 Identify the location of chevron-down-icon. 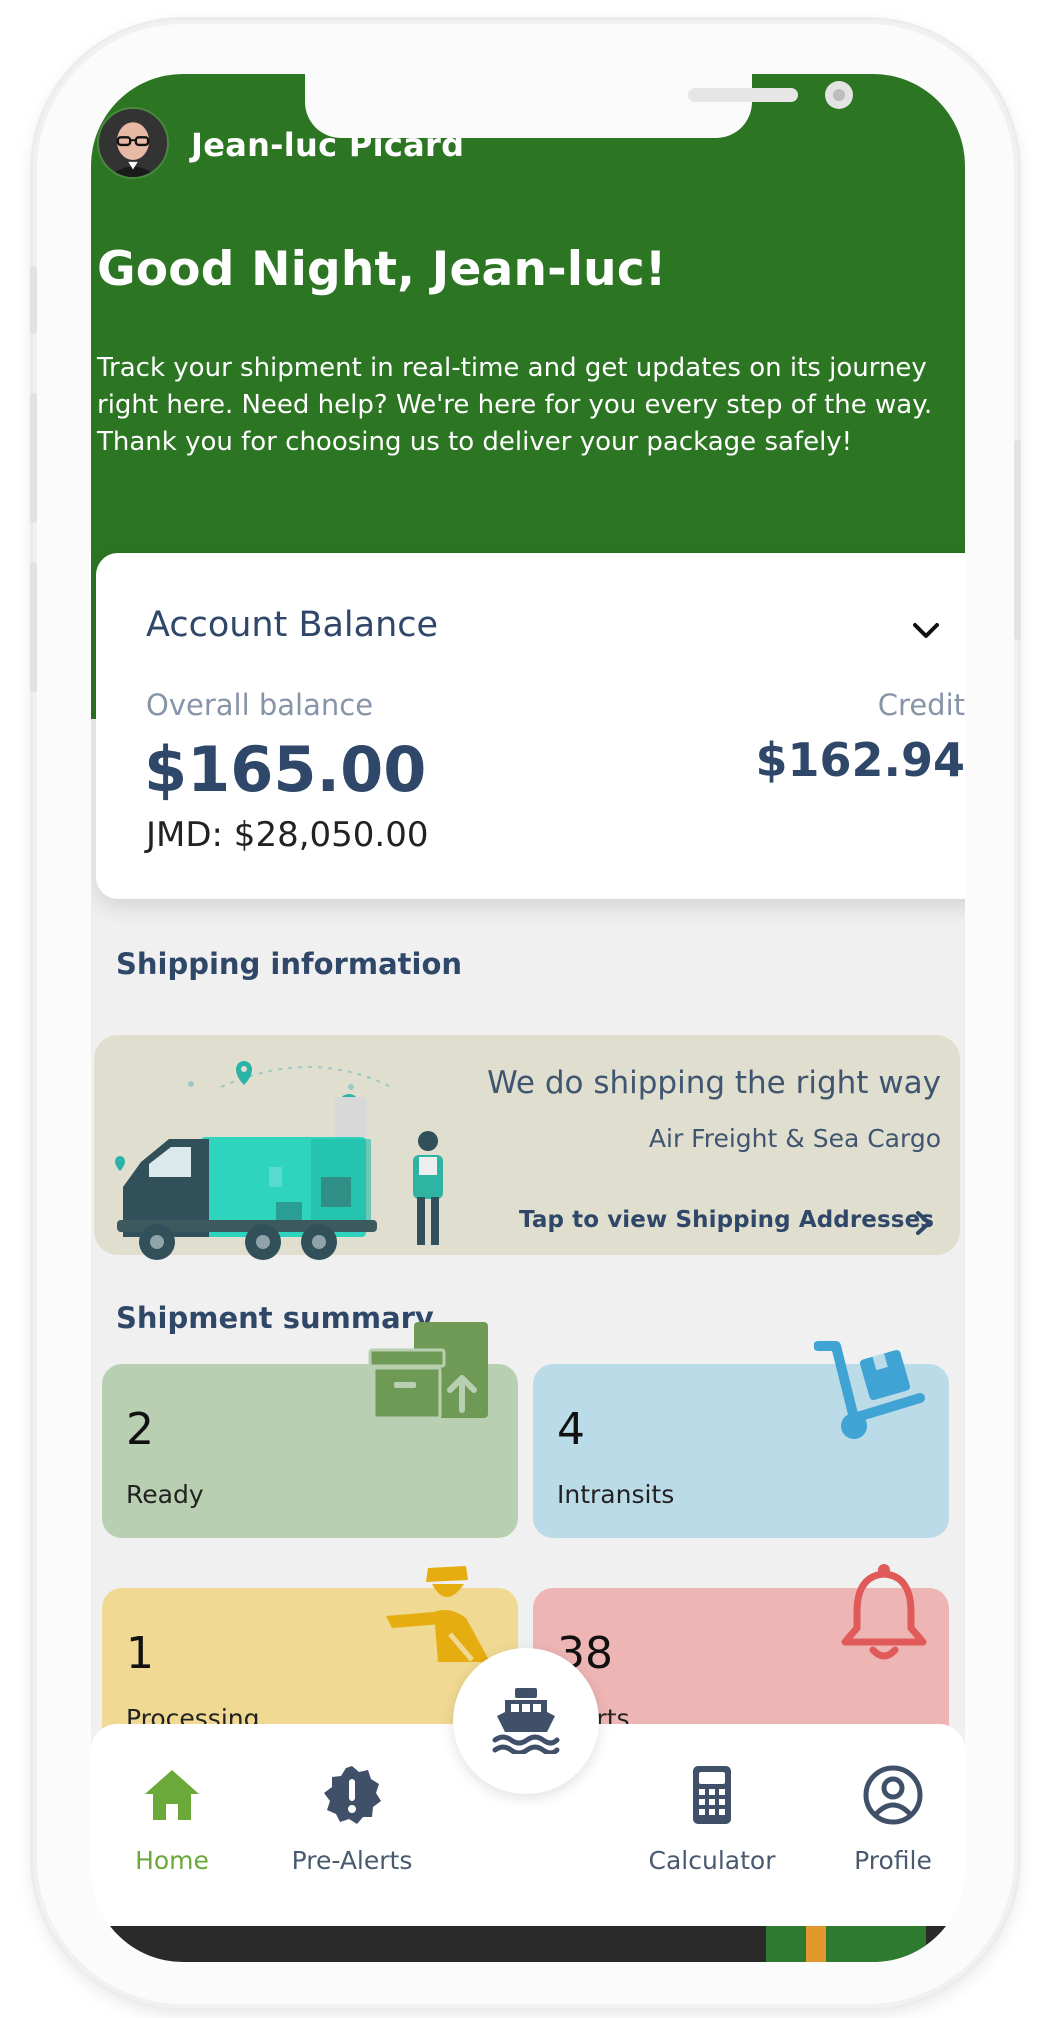
(926, 631).